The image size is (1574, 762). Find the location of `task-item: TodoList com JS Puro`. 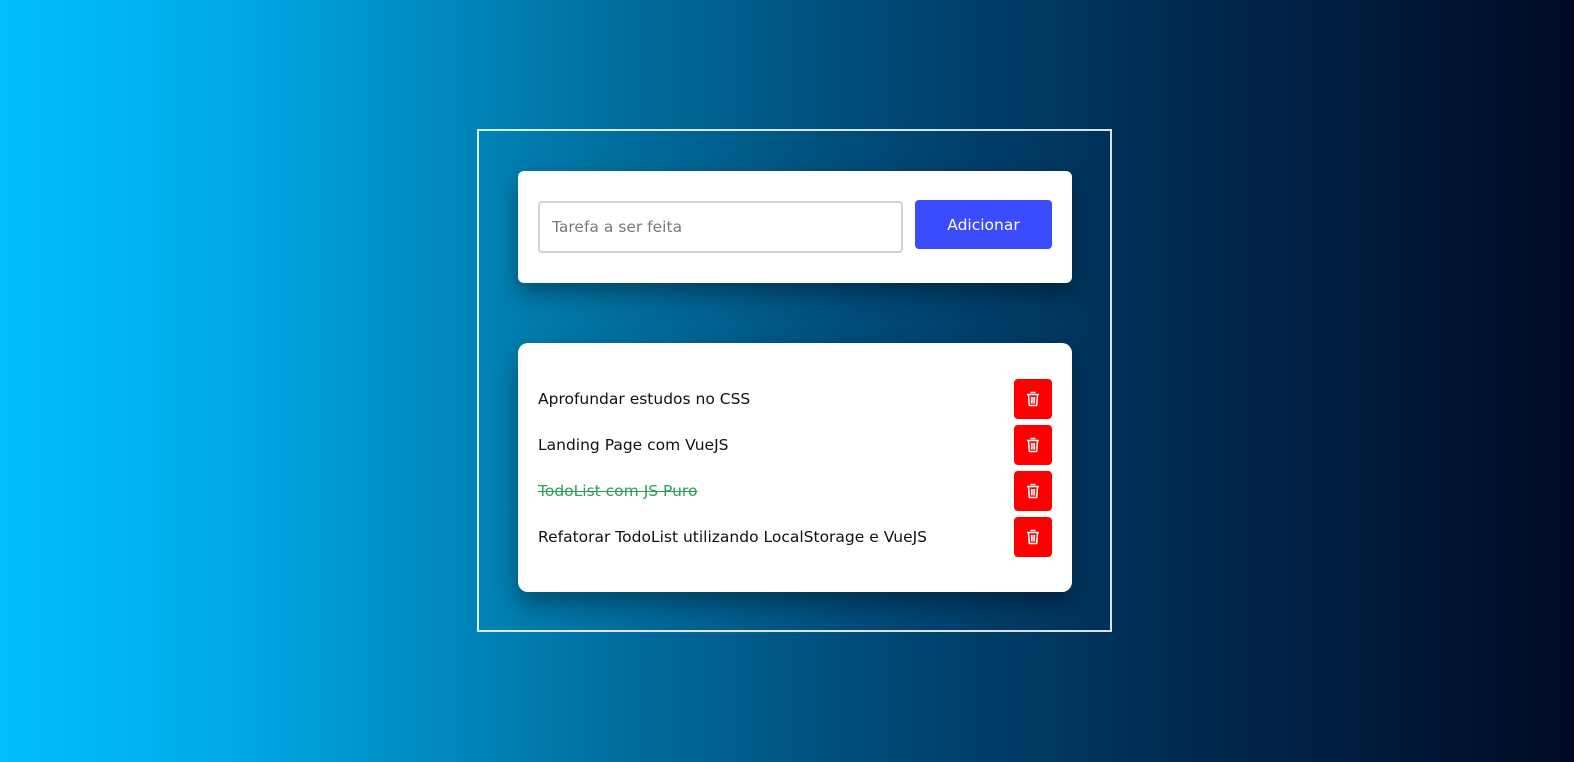

task-item: TodoList com JS Puro is located at coordinates (795, 491).